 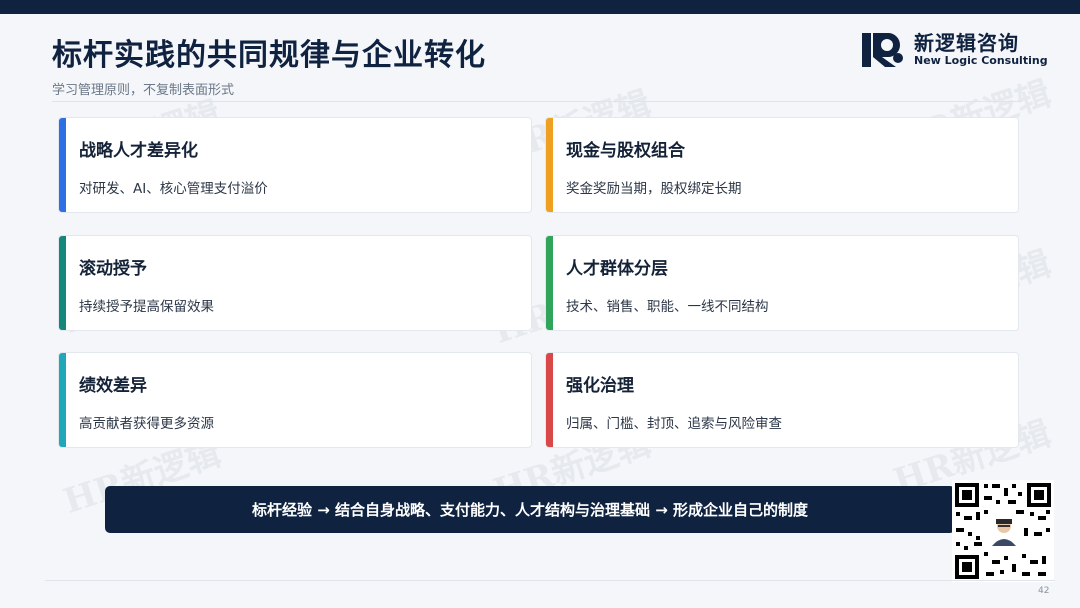 I want to click on company-logo: 新逻辑咨询 New Logic Consulting, so click(x=954, y=50).